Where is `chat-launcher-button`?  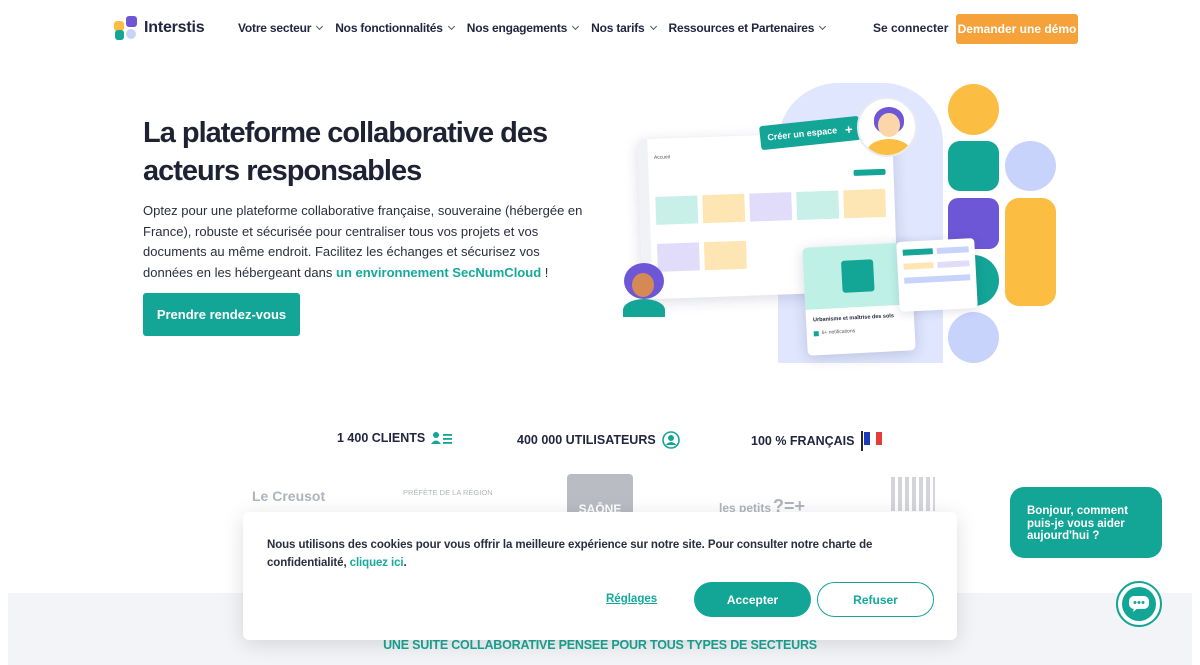 chat-launcher-button is located at coordinates (1139, 604).